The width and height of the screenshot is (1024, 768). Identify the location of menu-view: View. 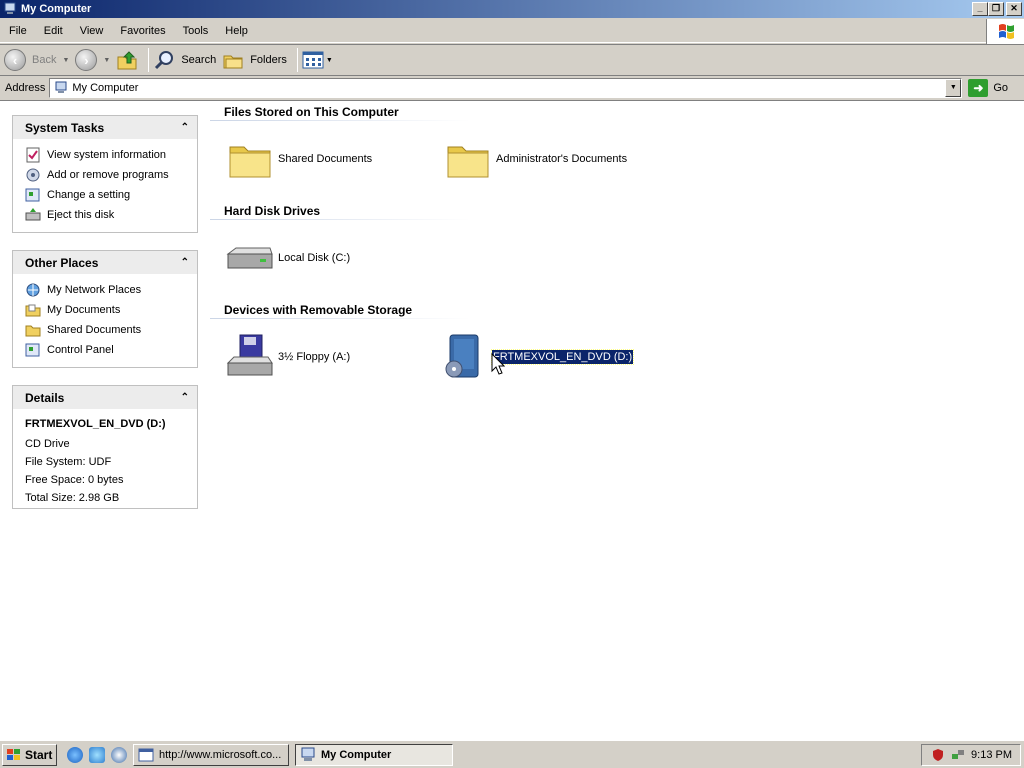
(91, 31).